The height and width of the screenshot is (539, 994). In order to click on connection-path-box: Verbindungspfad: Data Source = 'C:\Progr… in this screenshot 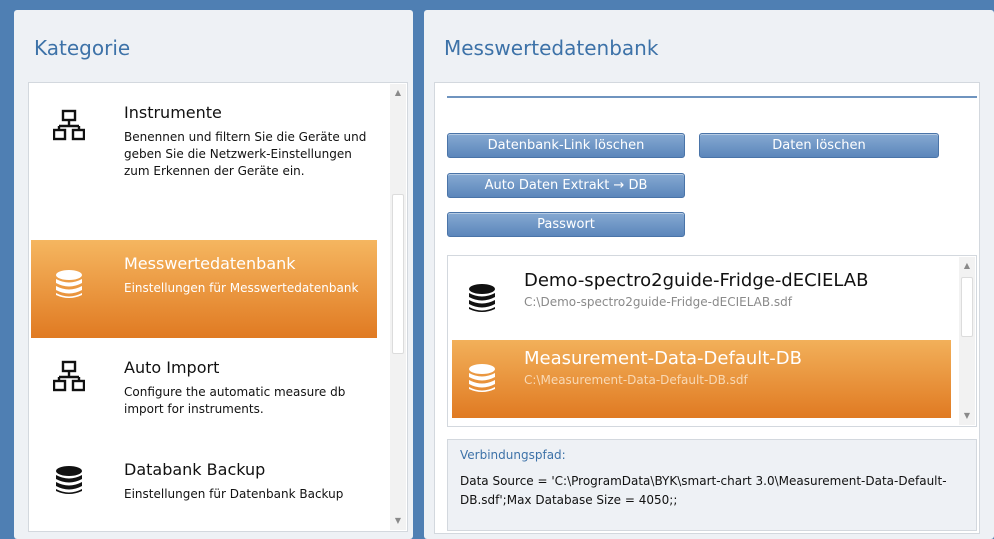, I will do `click(712, 485)`.